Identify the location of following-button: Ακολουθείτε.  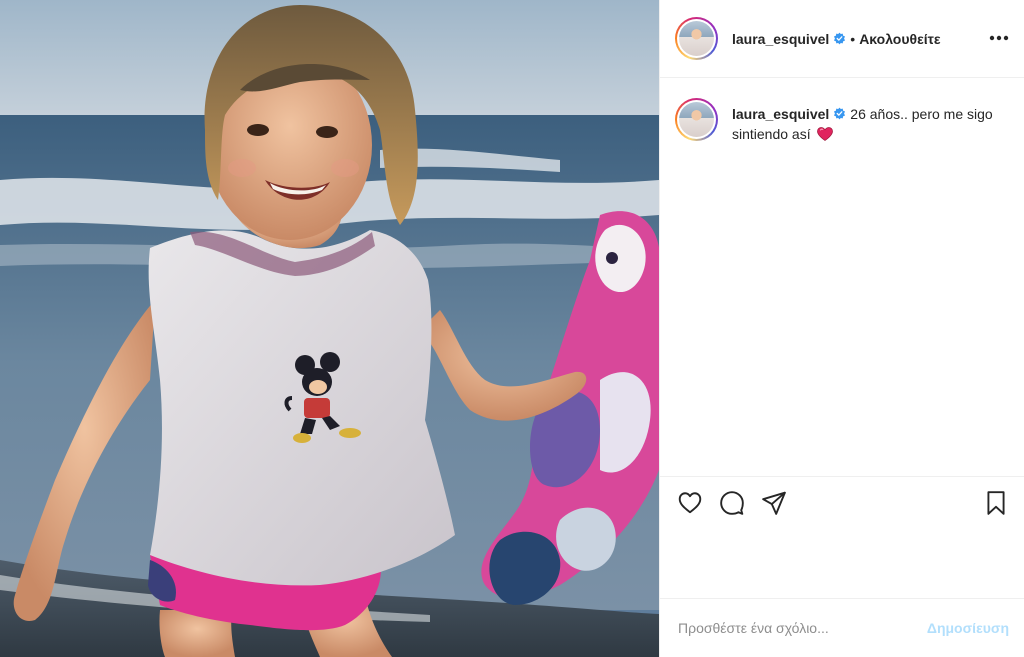
(899, 39).